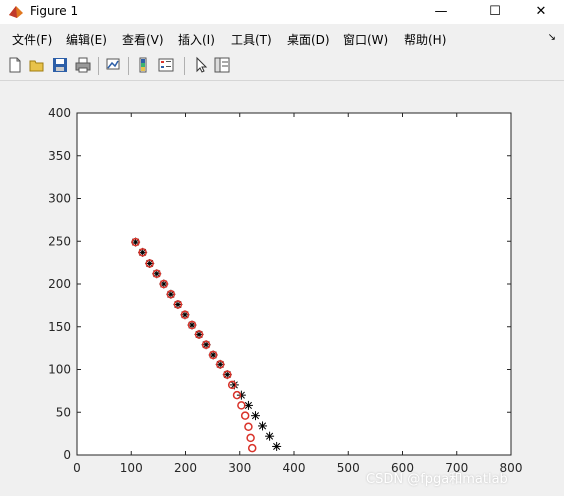 This screenshot has width=564, height=496. I want to click on y-tick-label: 400, so click(59, 113).